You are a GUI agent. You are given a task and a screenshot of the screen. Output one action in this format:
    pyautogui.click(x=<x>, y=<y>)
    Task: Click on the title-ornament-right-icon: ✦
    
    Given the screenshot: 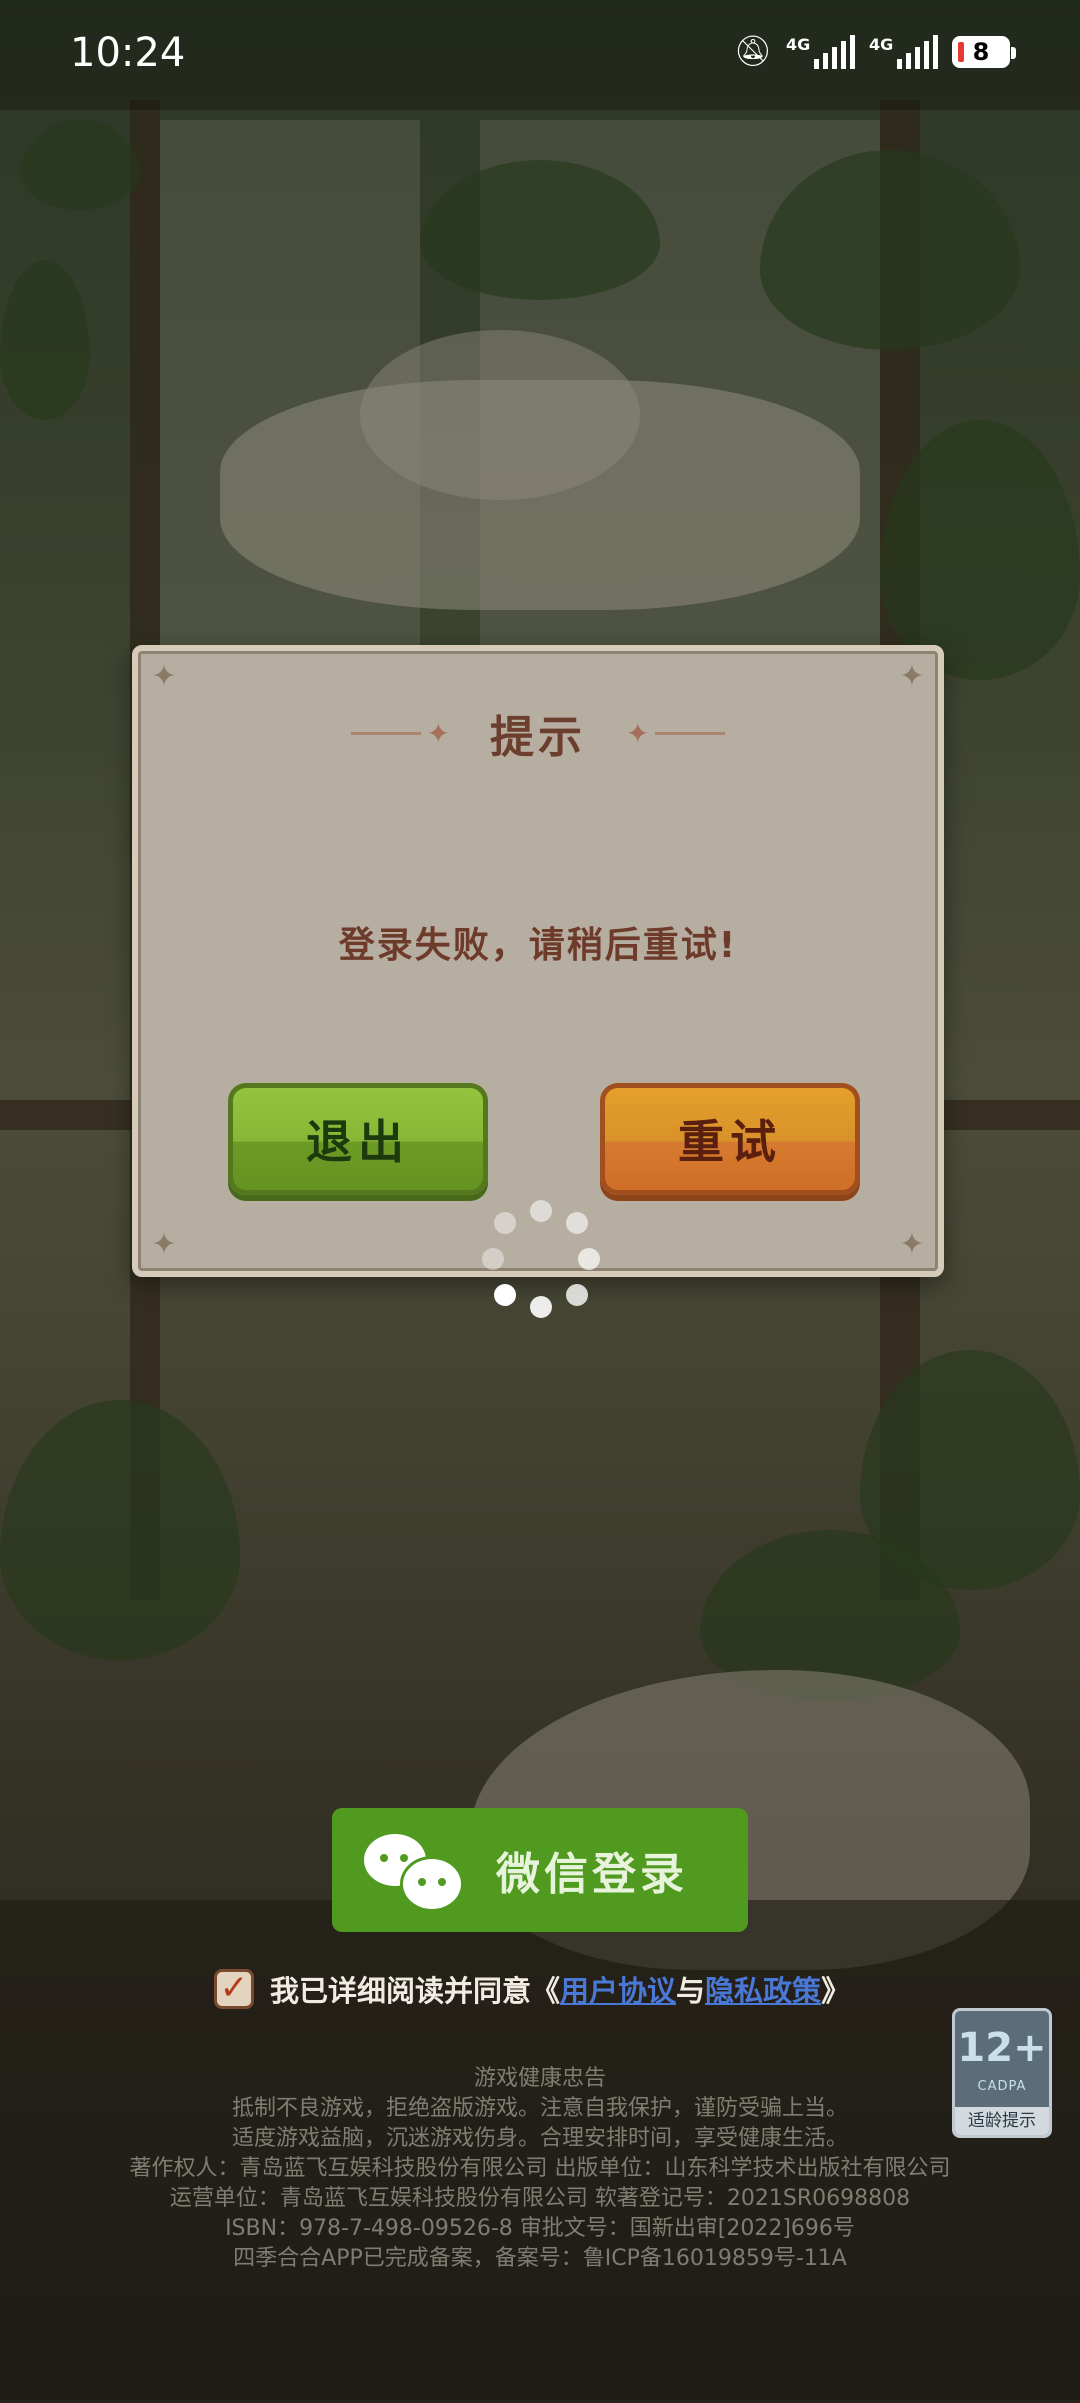 What is the action you would take?
    pyautogui.click(x=676, y=733)
    